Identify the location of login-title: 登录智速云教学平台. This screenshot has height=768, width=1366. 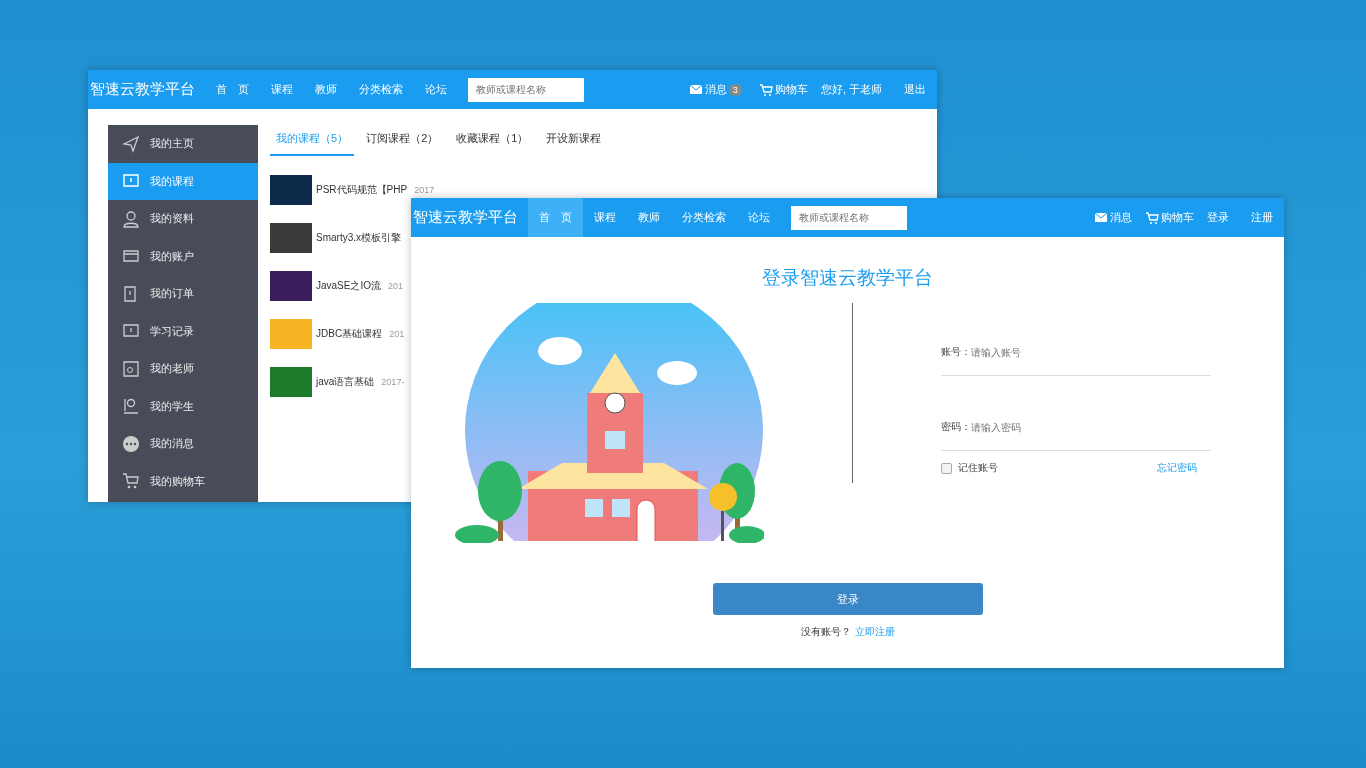
(847, 278).